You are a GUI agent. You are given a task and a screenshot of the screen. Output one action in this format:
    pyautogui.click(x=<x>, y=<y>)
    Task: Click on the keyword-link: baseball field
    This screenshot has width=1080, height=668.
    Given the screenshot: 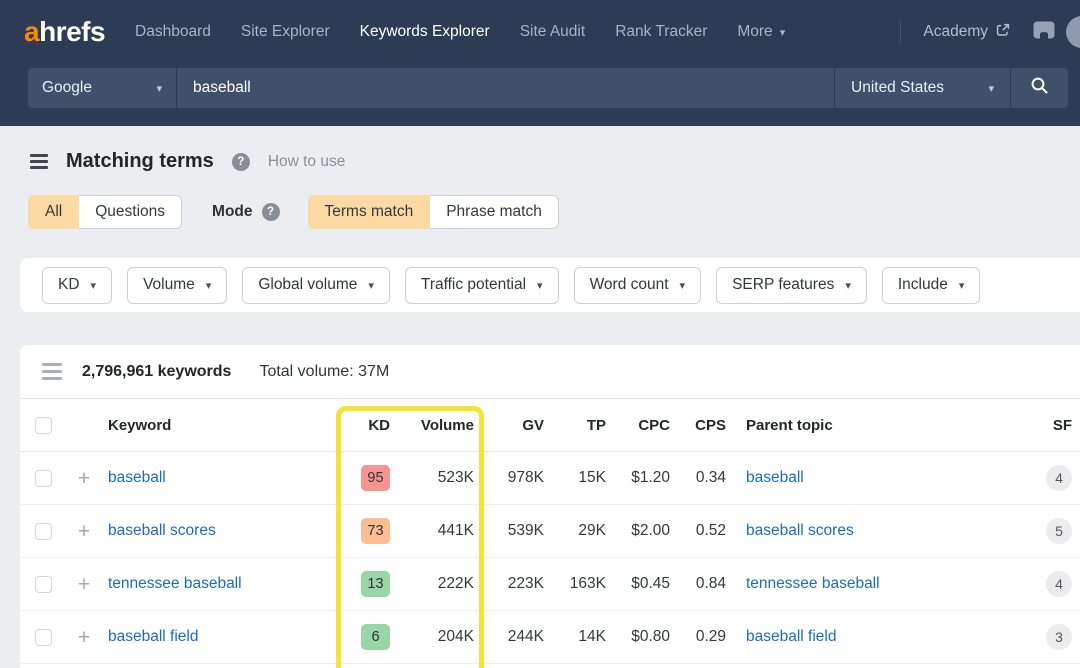 What is the action you would take?
    pyautogui.click(x=153, y=636)
    